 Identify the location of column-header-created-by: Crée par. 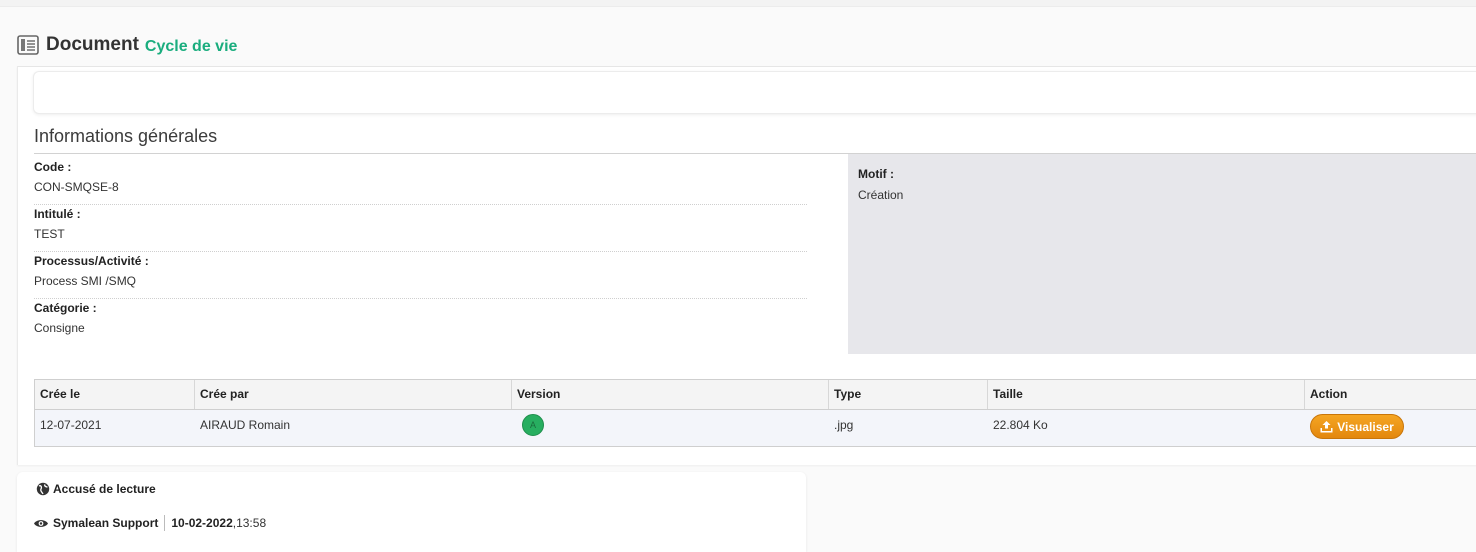
(353, 394).